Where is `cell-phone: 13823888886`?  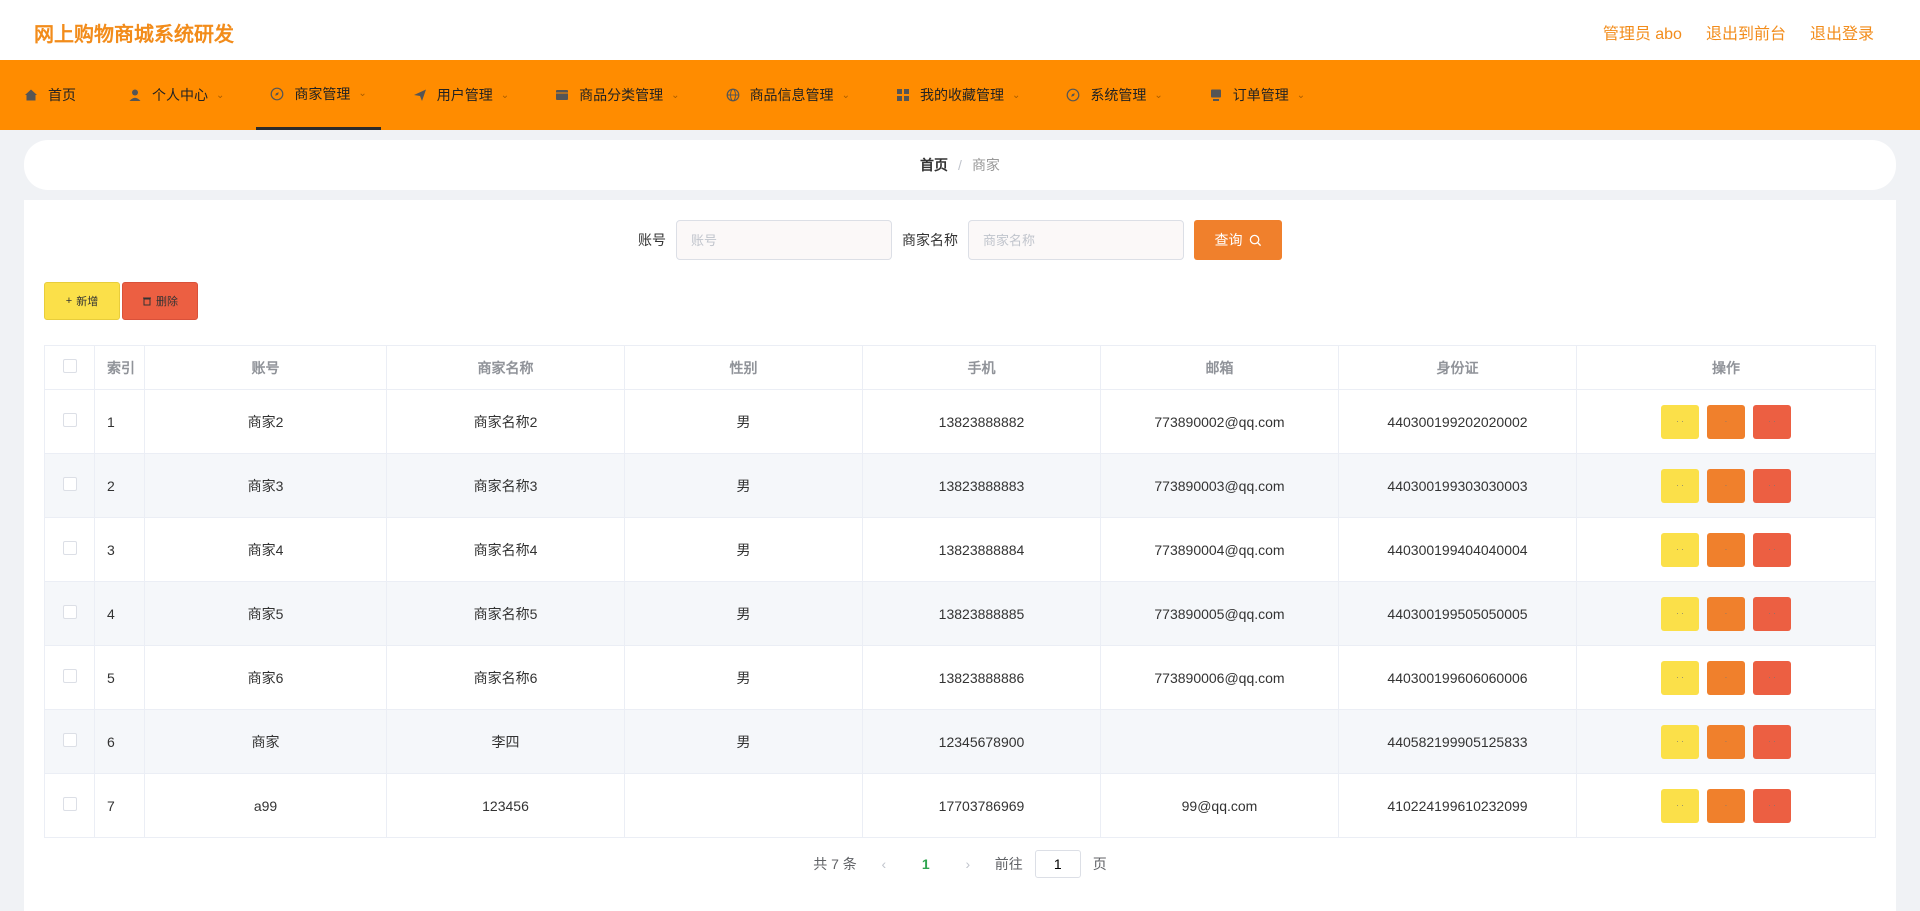
cell-phone: 13823888886 is located at coordinates (981, 677).